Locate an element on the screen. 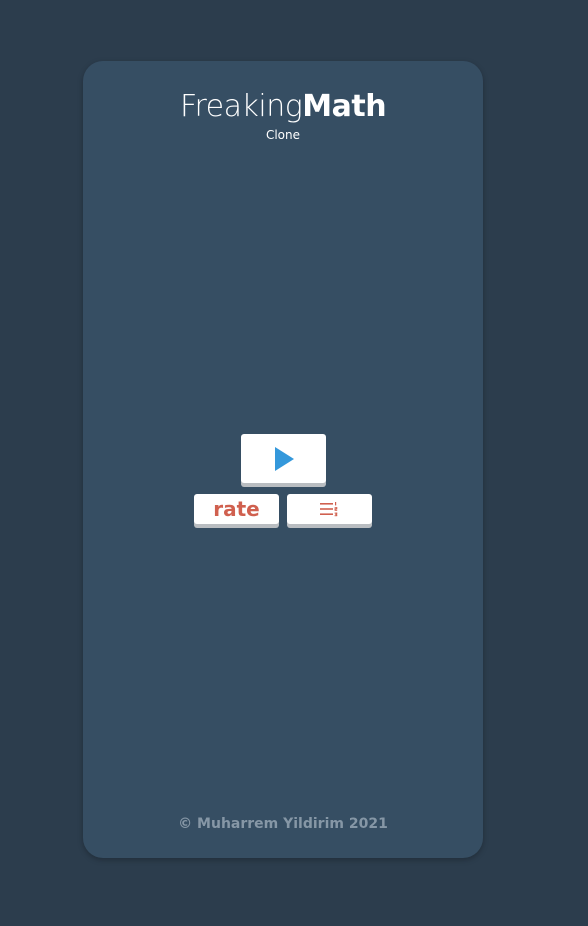 Image resolution: width=588 pixels, height=926 pixels. play-icon is located at coordinates (284, 458).